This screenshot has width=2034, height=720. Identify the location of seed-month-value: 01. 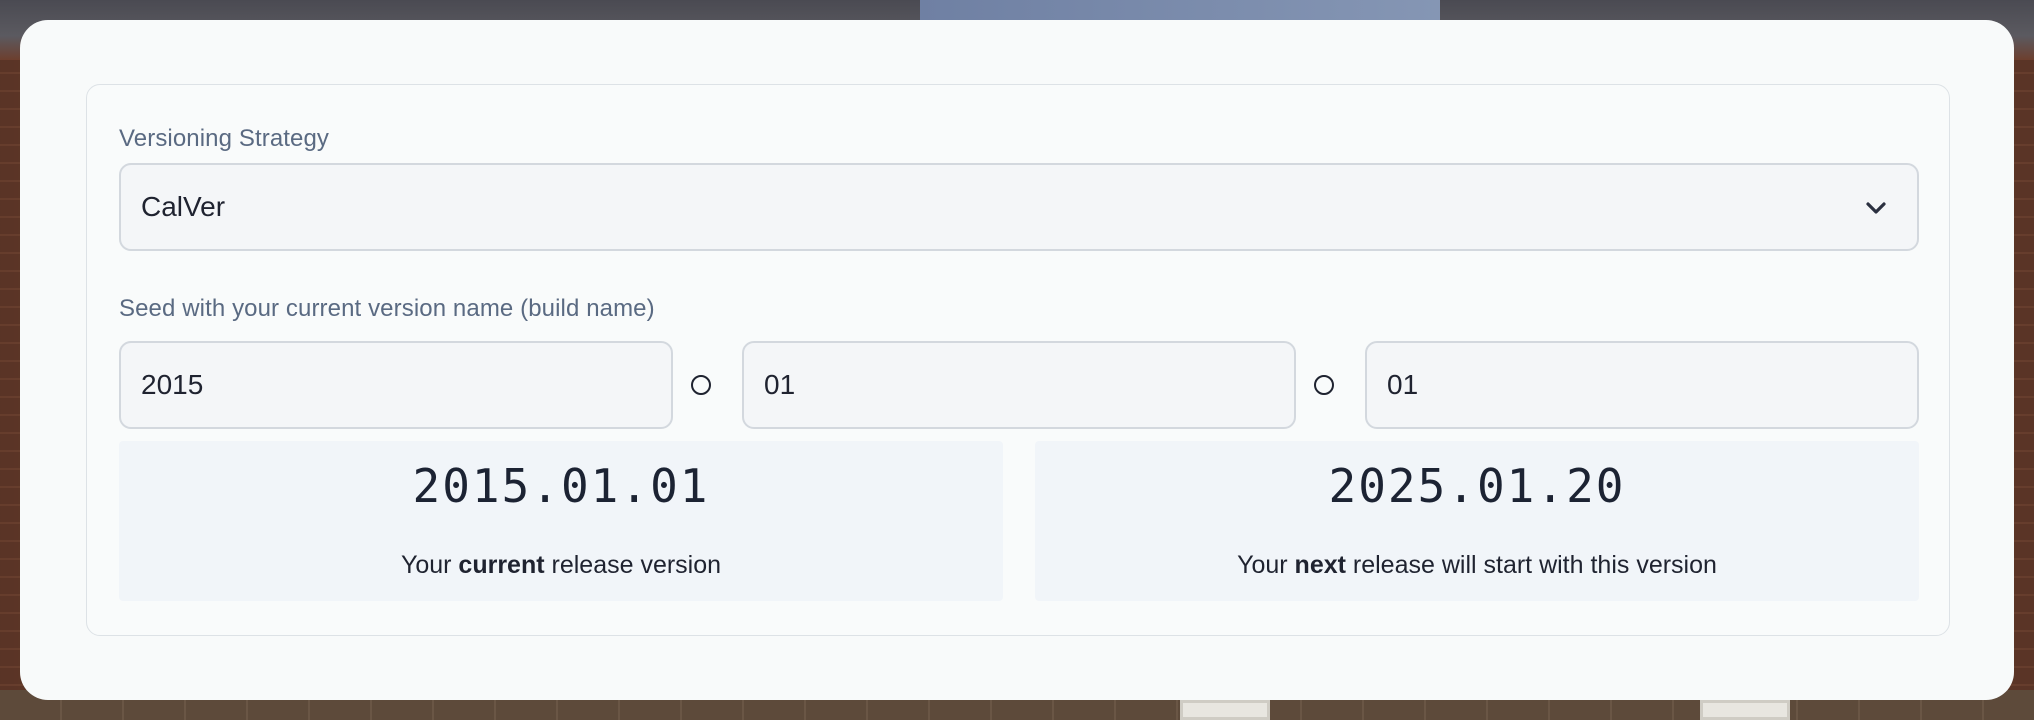
(780, 384).